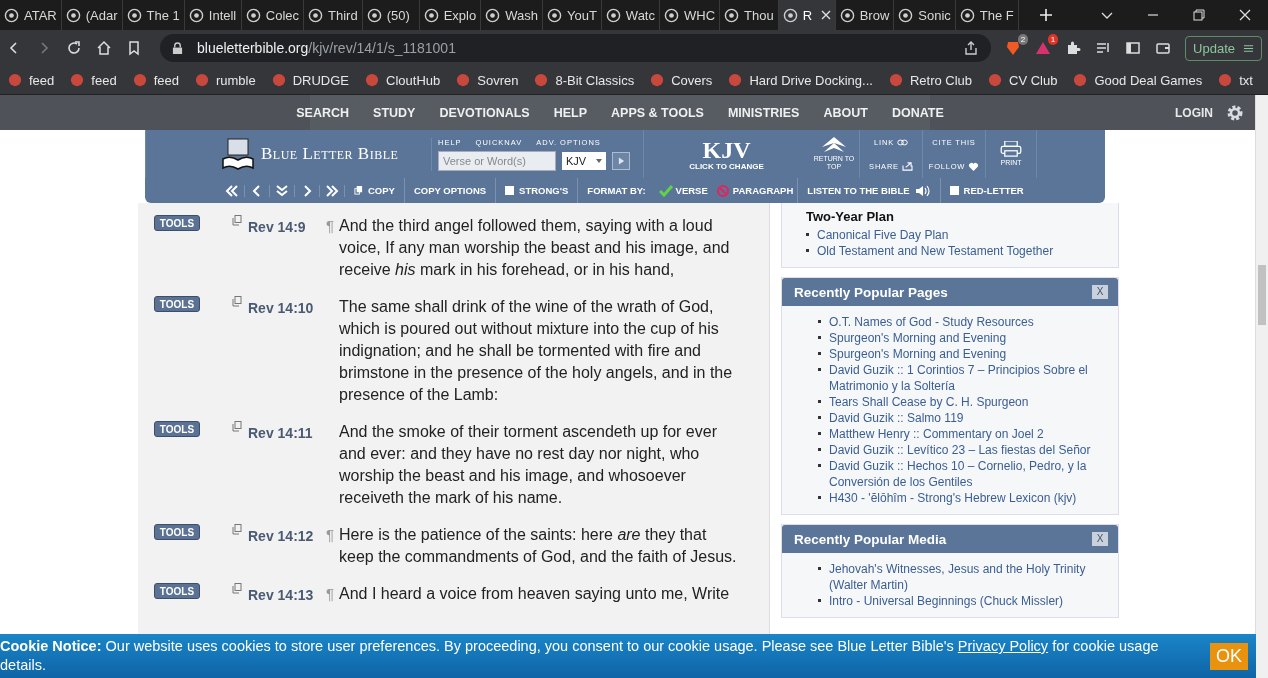 The image size is (1268, 678). Describe the element at coordinates (1248, 48) in the screenshot. I see `menu-icon` at that location.